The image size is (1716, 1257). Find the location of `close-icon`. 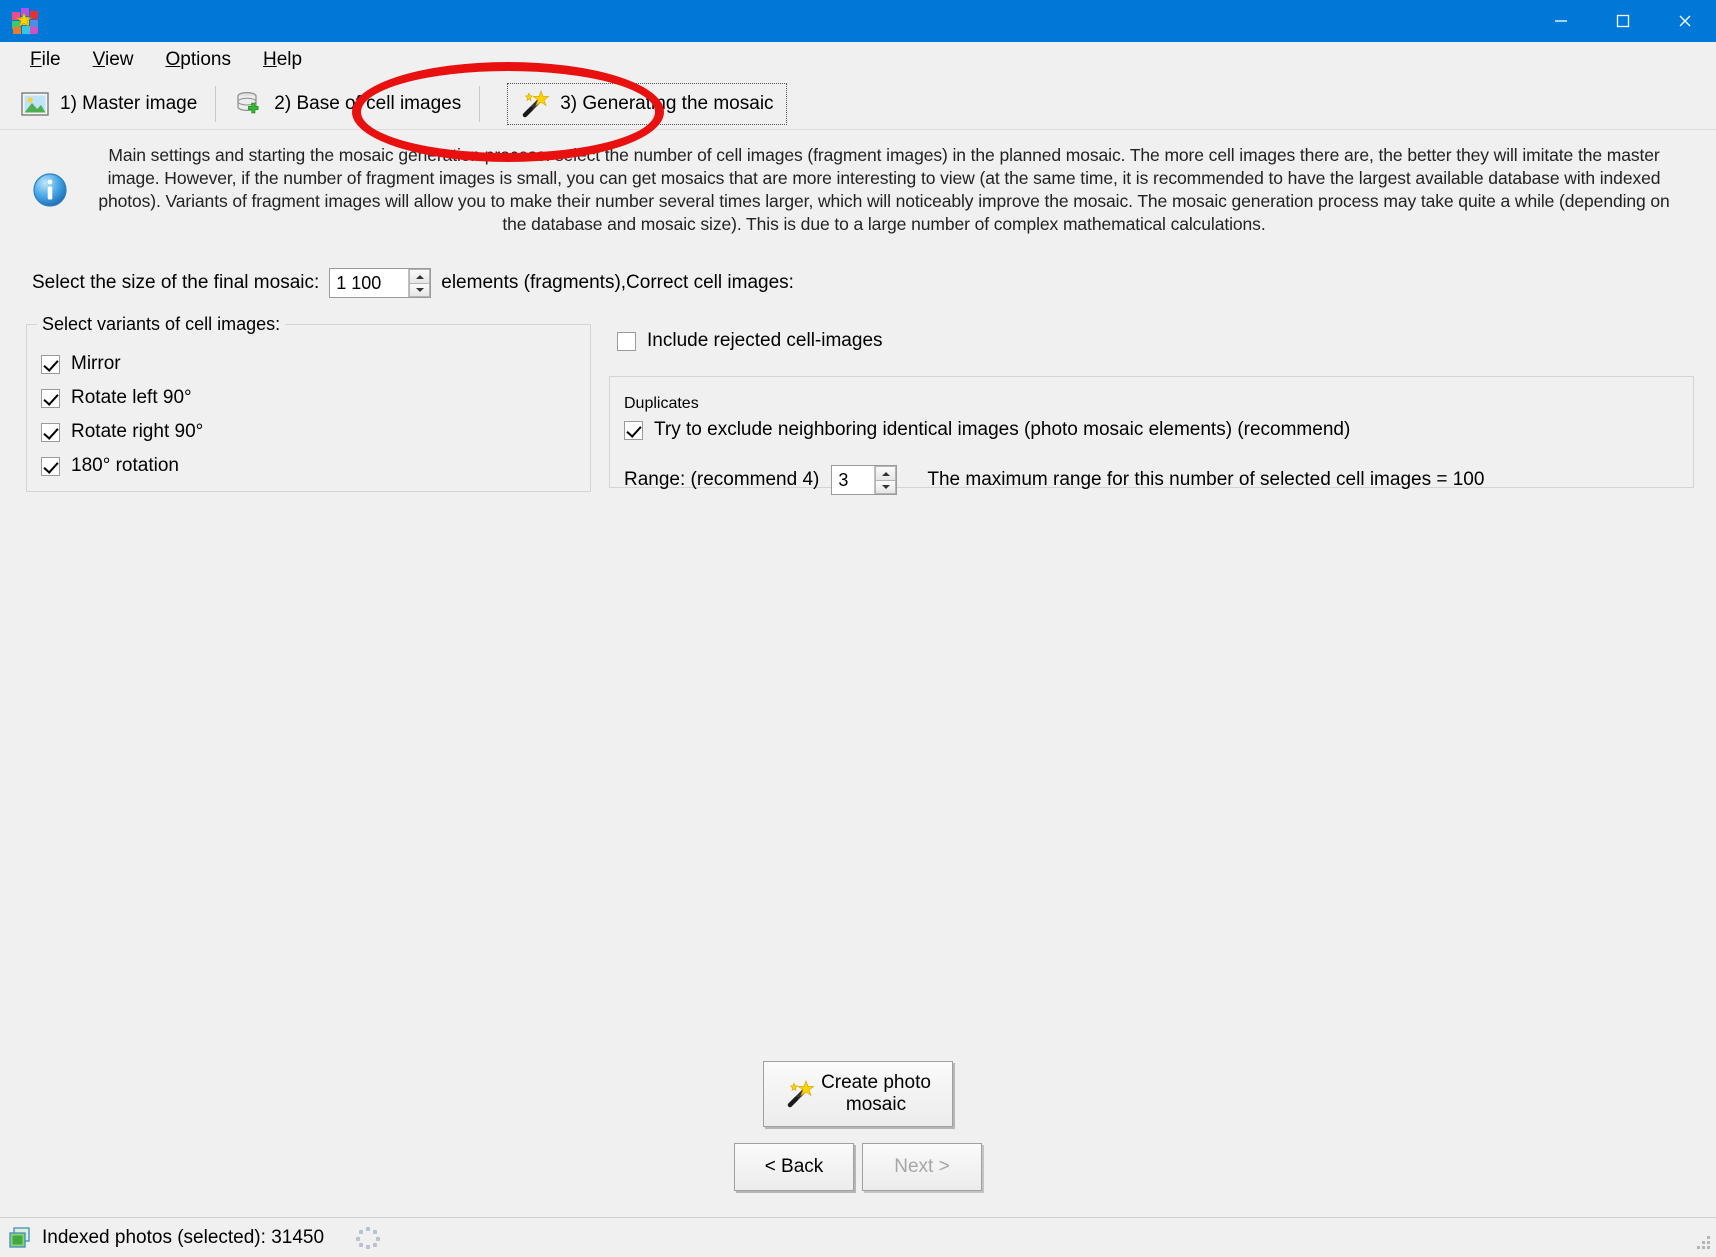

close-icon is located at coordinates (1685, 21).